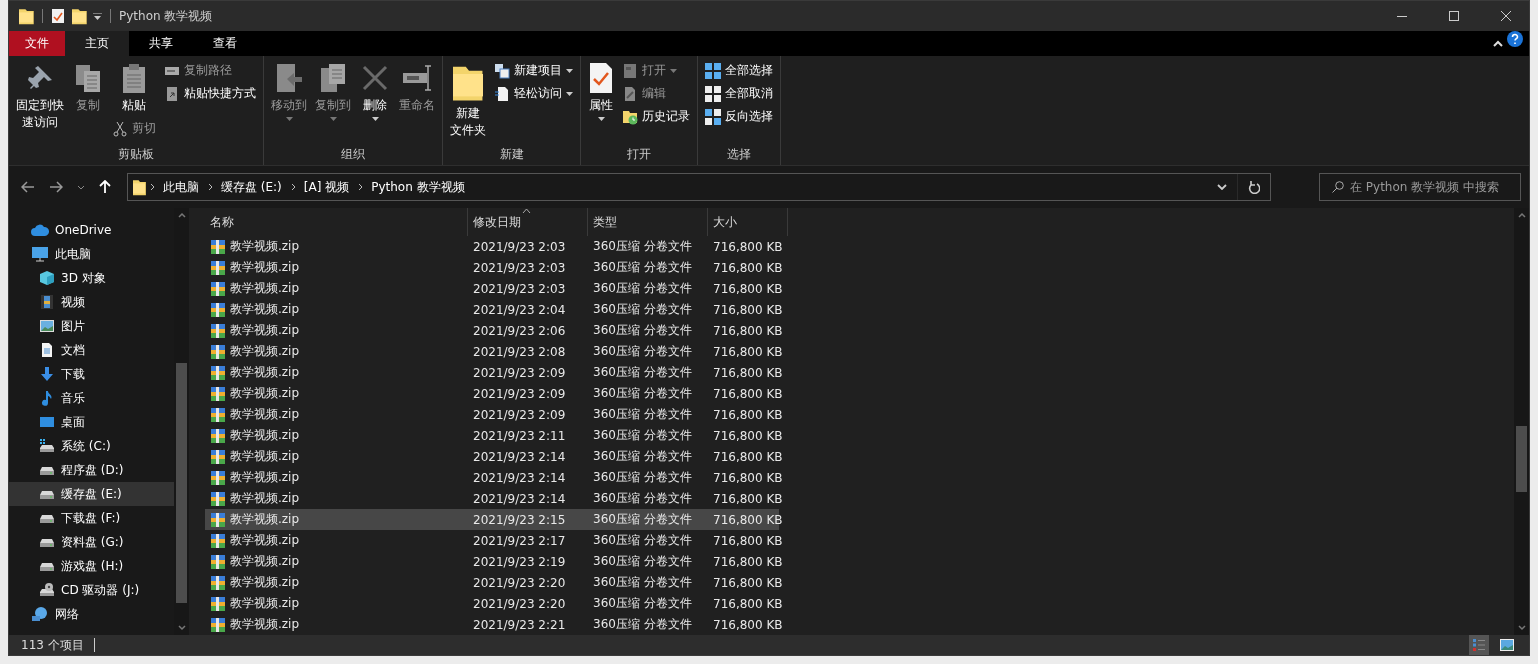  What do you see at coordinates (91, 254) in the screenshot?
I see `sidebar-item: 此电脑` at bounding box center [91, 254].